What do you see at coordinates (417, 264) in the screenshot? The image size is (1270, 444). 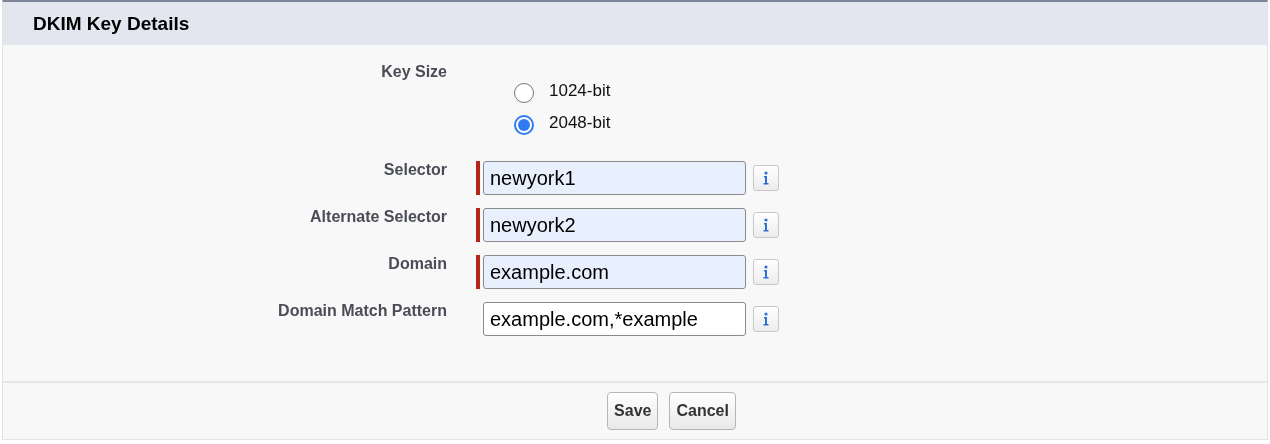 I see `field-label: Domain` at bounding box center [417, 264].